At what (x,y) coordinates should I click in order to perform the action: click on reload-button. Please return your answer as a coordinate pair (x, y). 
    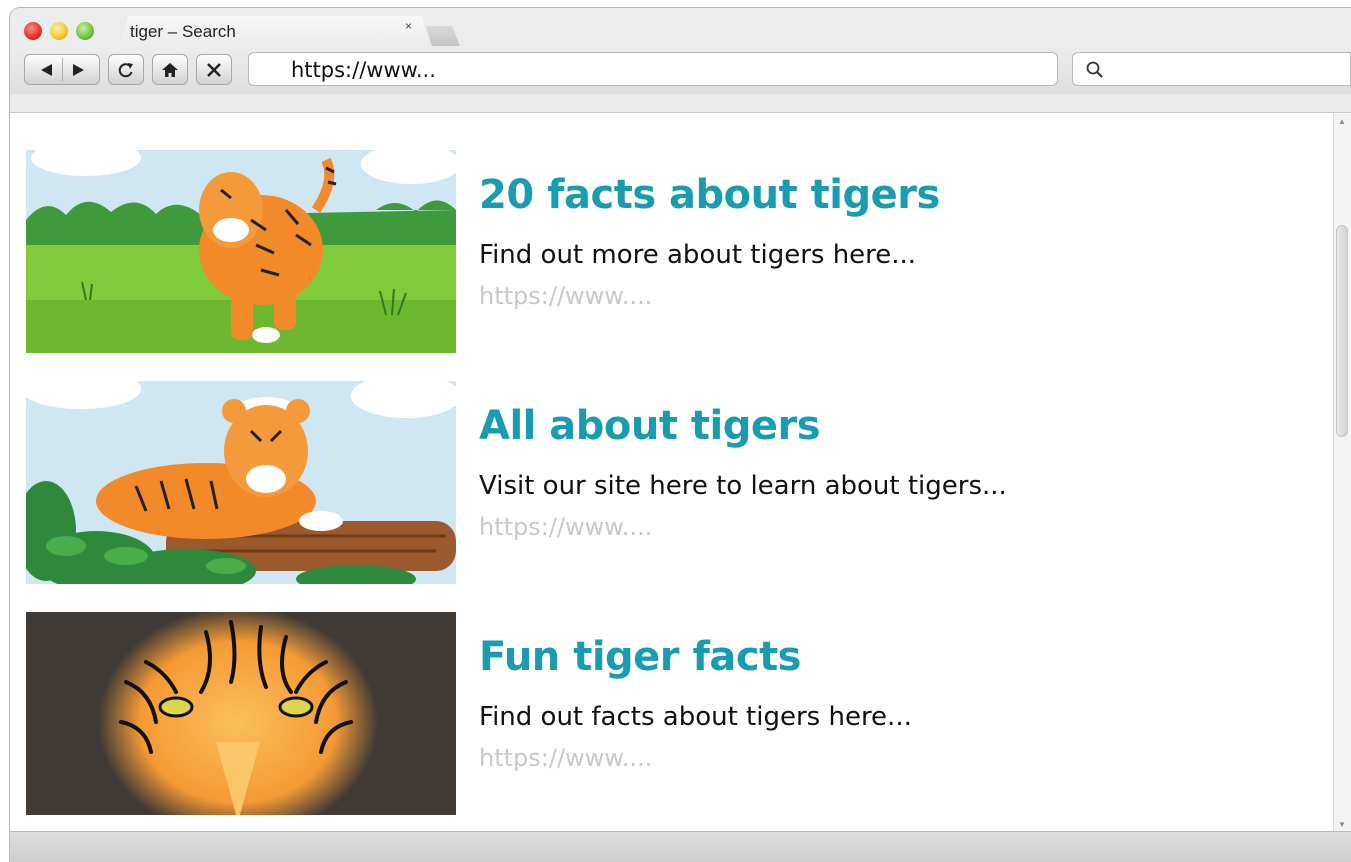
    Looking at the image, I should click on (126, 69).